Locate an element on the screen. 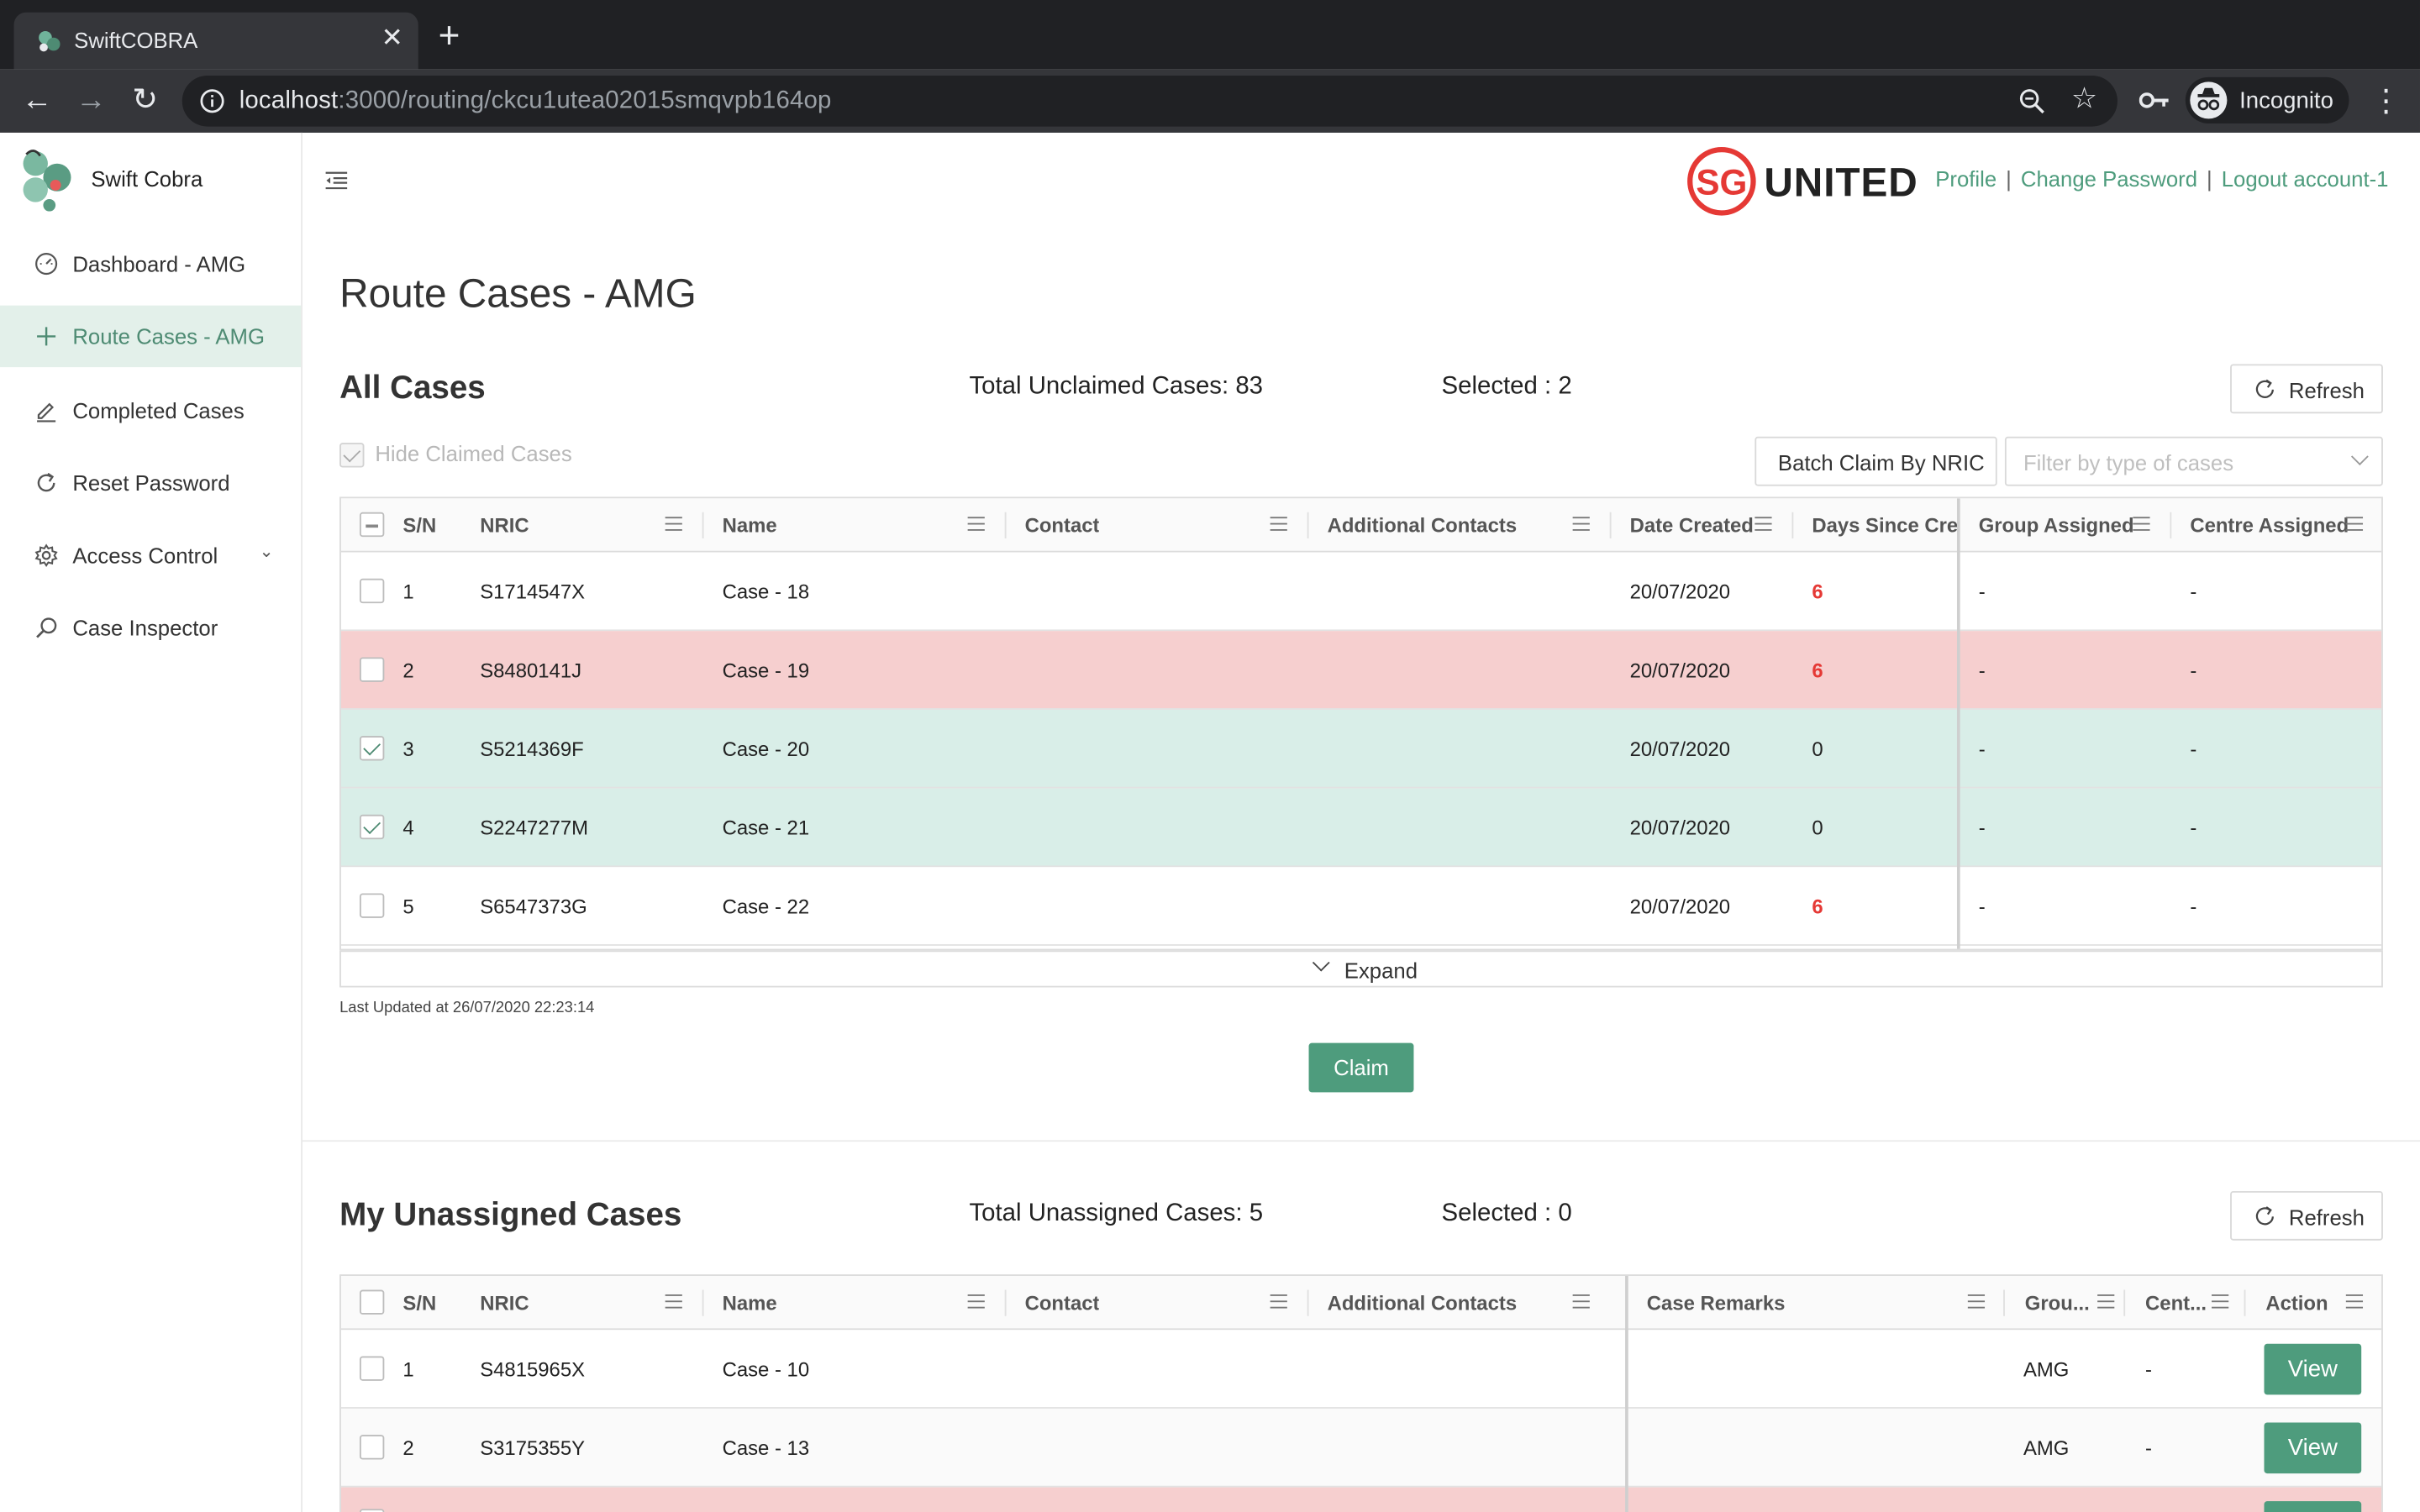 This screenshot has height=1512, width=2420. incognito-badge: Incognito is located at coordinates (2267, 99).